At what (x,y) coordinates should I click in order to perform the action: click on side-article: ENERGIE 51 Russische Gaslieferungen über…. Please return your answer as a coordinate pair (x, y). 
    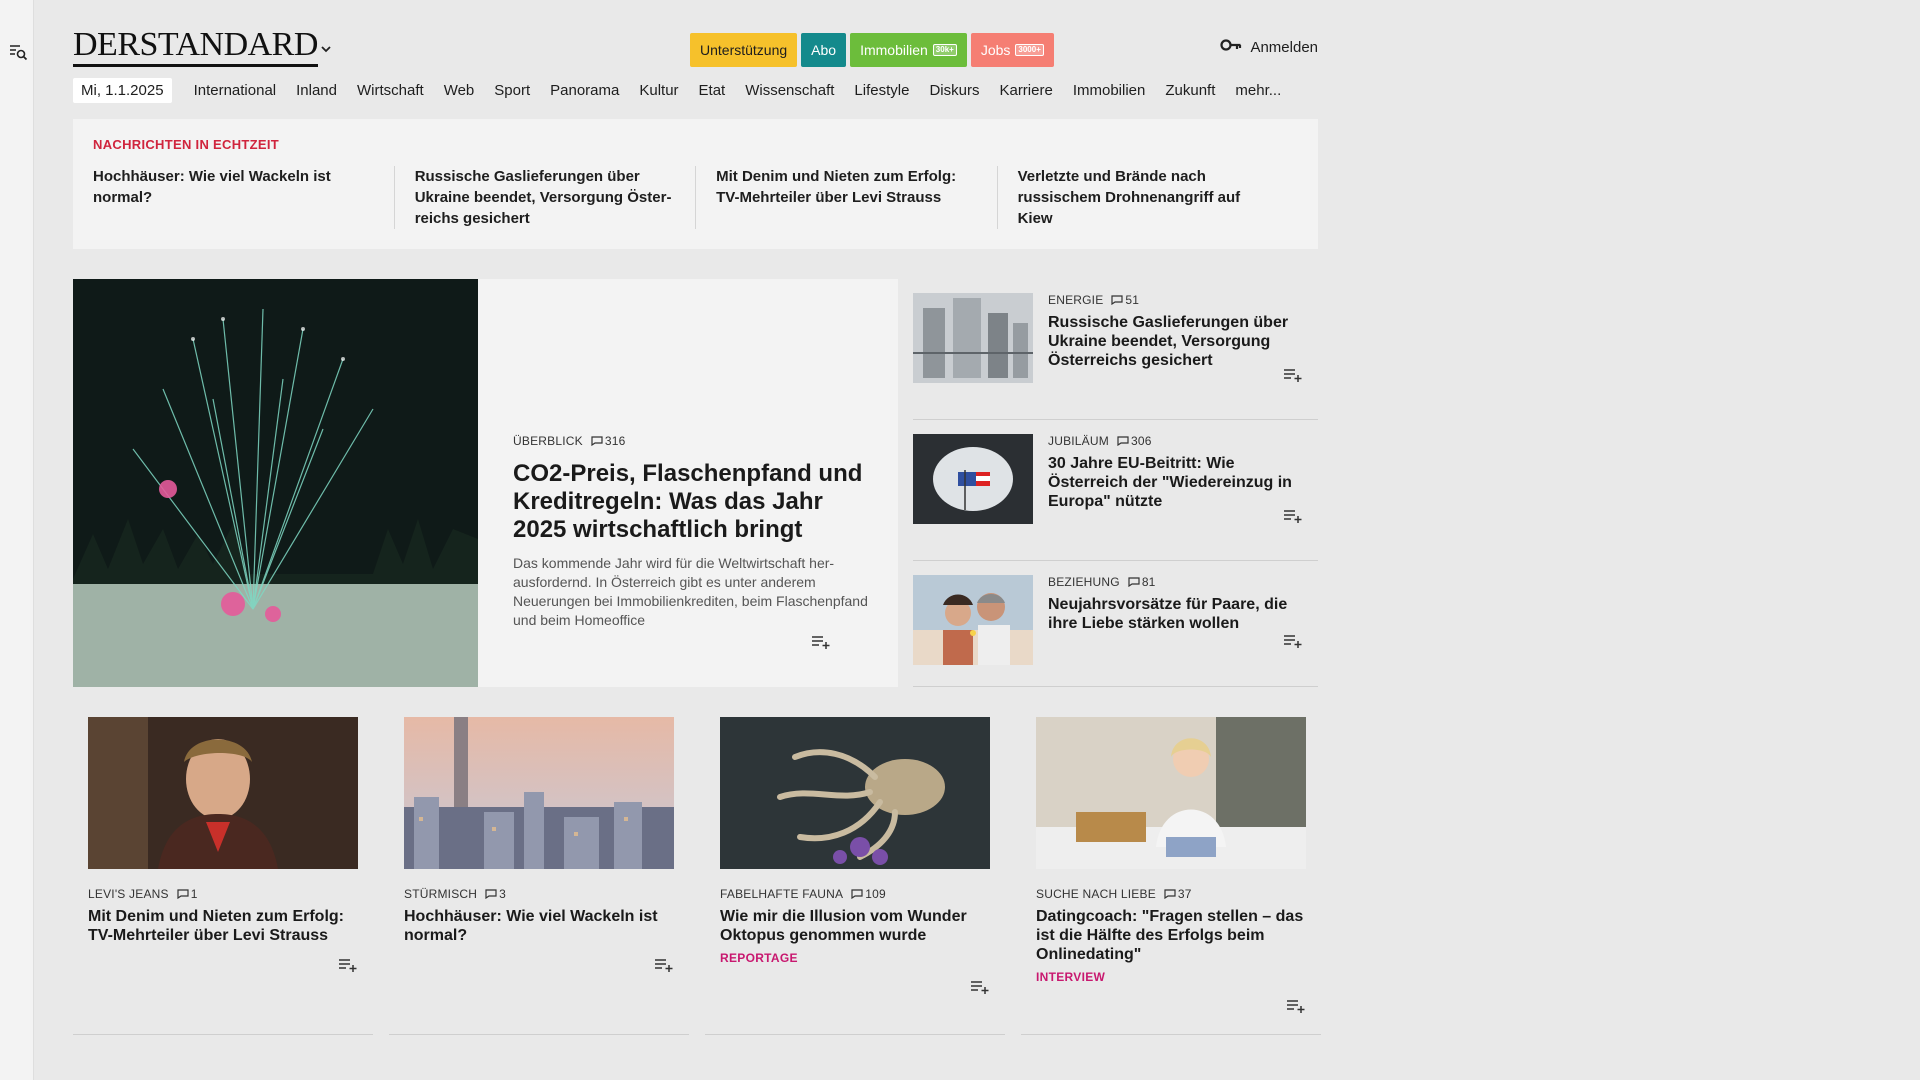
    Looking at the image, I should click on (1115, 349).